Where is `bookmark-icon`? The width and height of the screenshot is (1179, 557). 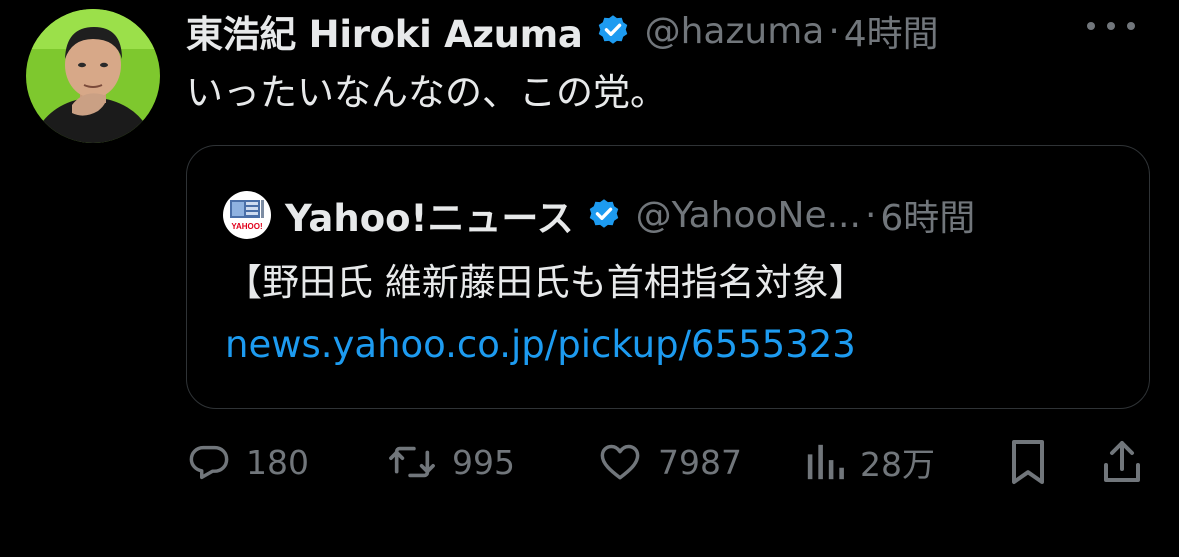 bookmark-icon is located at coordinates (1028, 462).